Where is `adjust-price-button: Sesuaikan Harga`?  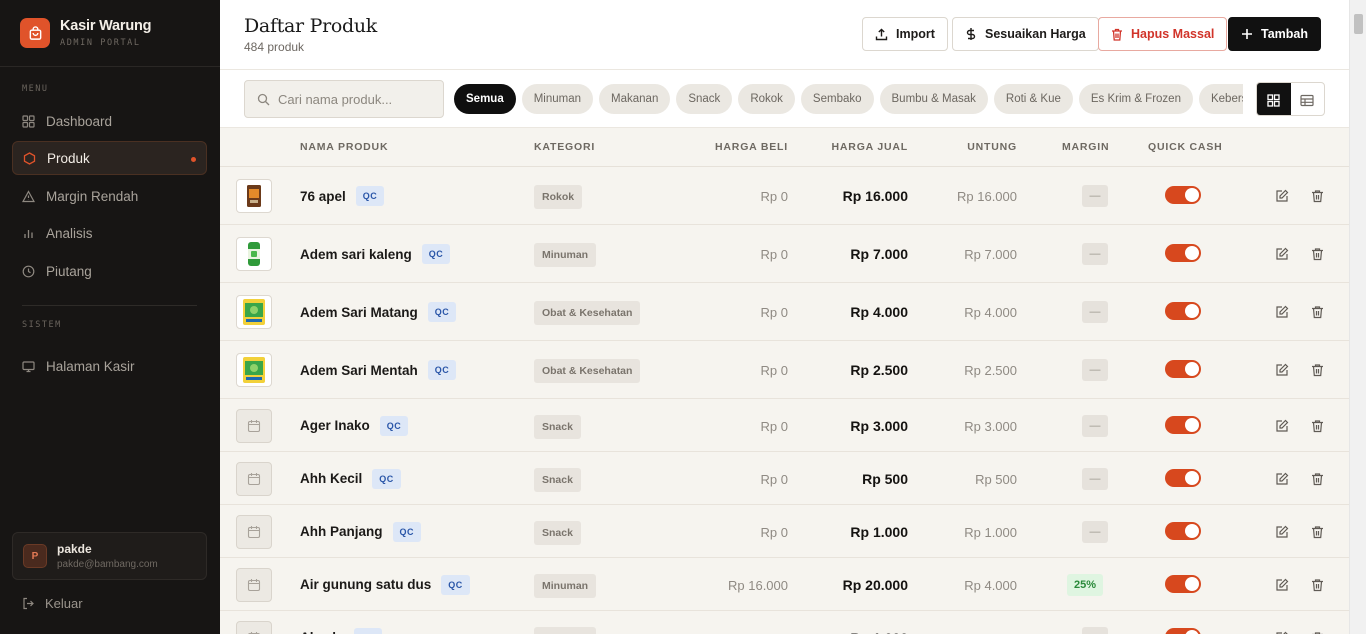
adjust-price-button: Sesuaikan Harga is located at coordinates (1025, 34).